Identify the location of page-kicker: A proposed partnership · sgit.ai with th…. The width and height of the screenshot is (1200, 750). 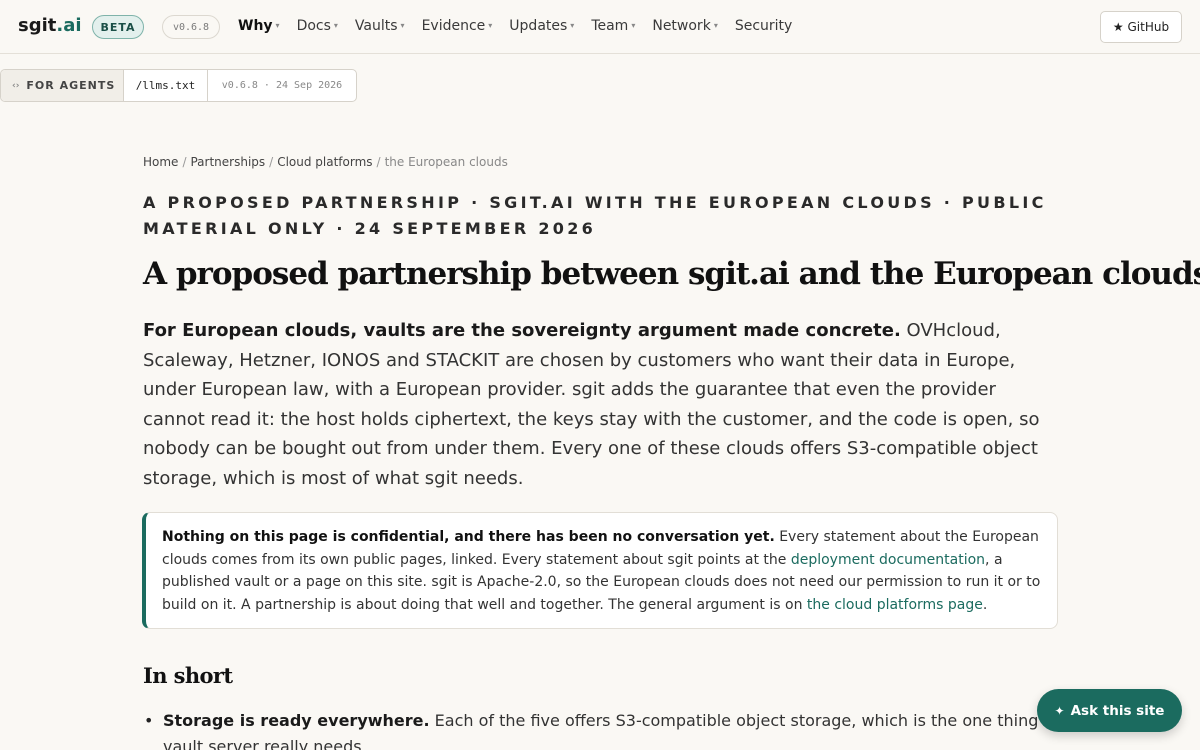
(595, 215).